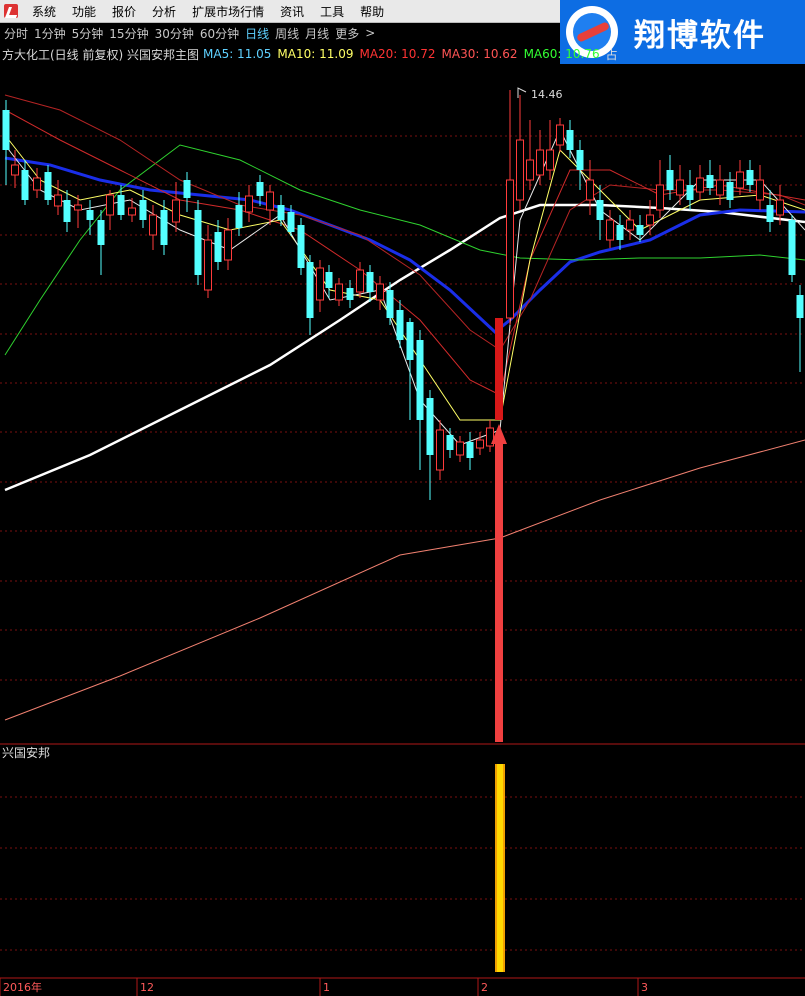 This screenshot has height=996, width=805. What do you see at coordinates (500, 868) in the screenshot?
I see `sub-signal-bar-inner` at bounding box center [500, 868].